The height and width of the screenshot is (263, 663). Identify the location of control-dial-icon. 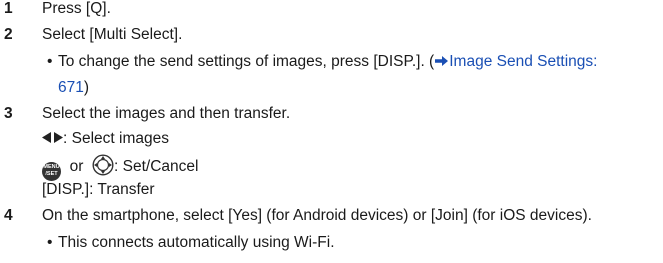
(103, 165).